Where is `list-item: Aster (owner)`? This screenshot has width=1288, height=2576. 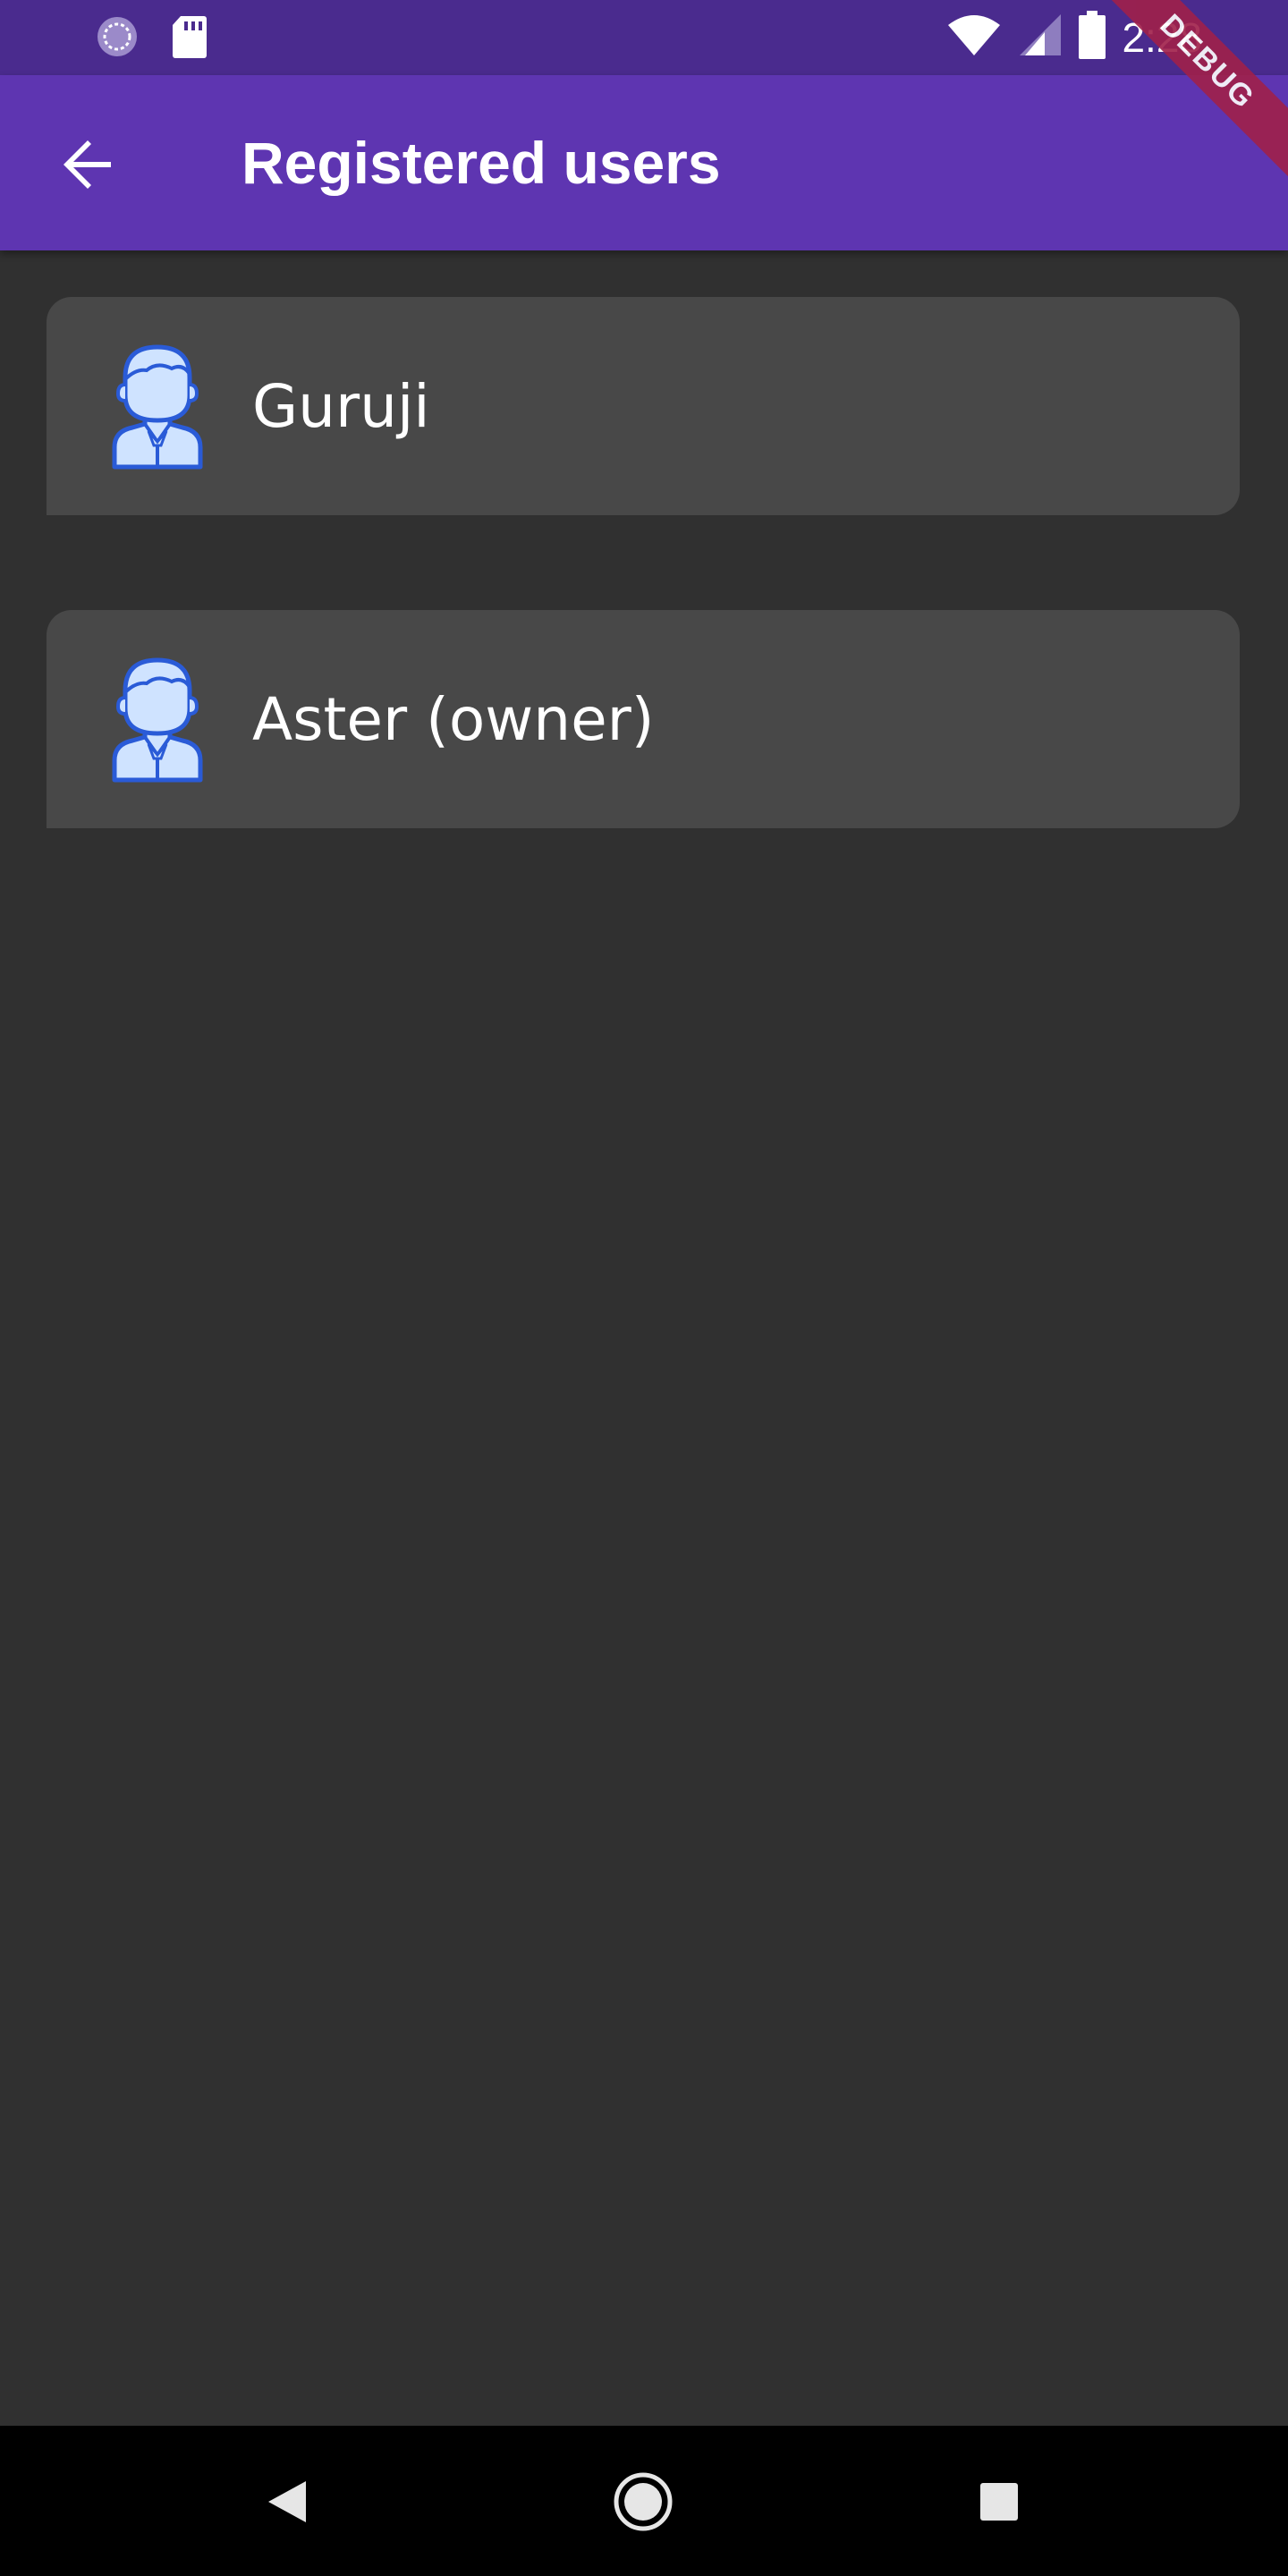
list-item: Aster (owner) is located at coordinates (643, 719).